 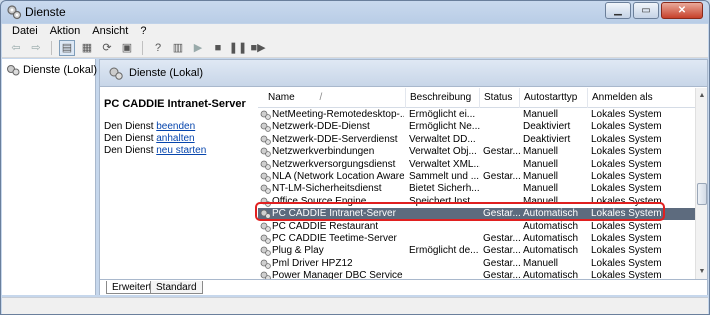 What do you see at coordinates (337, 274) in the screenshot?
I see `service-name: Power Manager DBC Service` at bounding box center [337, 274].